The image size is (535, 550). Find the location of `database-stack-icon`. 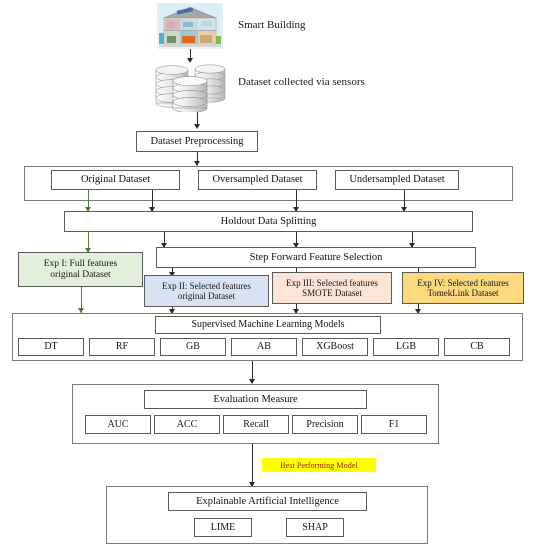

database-stack-icon is located at coordinates (191, 86).